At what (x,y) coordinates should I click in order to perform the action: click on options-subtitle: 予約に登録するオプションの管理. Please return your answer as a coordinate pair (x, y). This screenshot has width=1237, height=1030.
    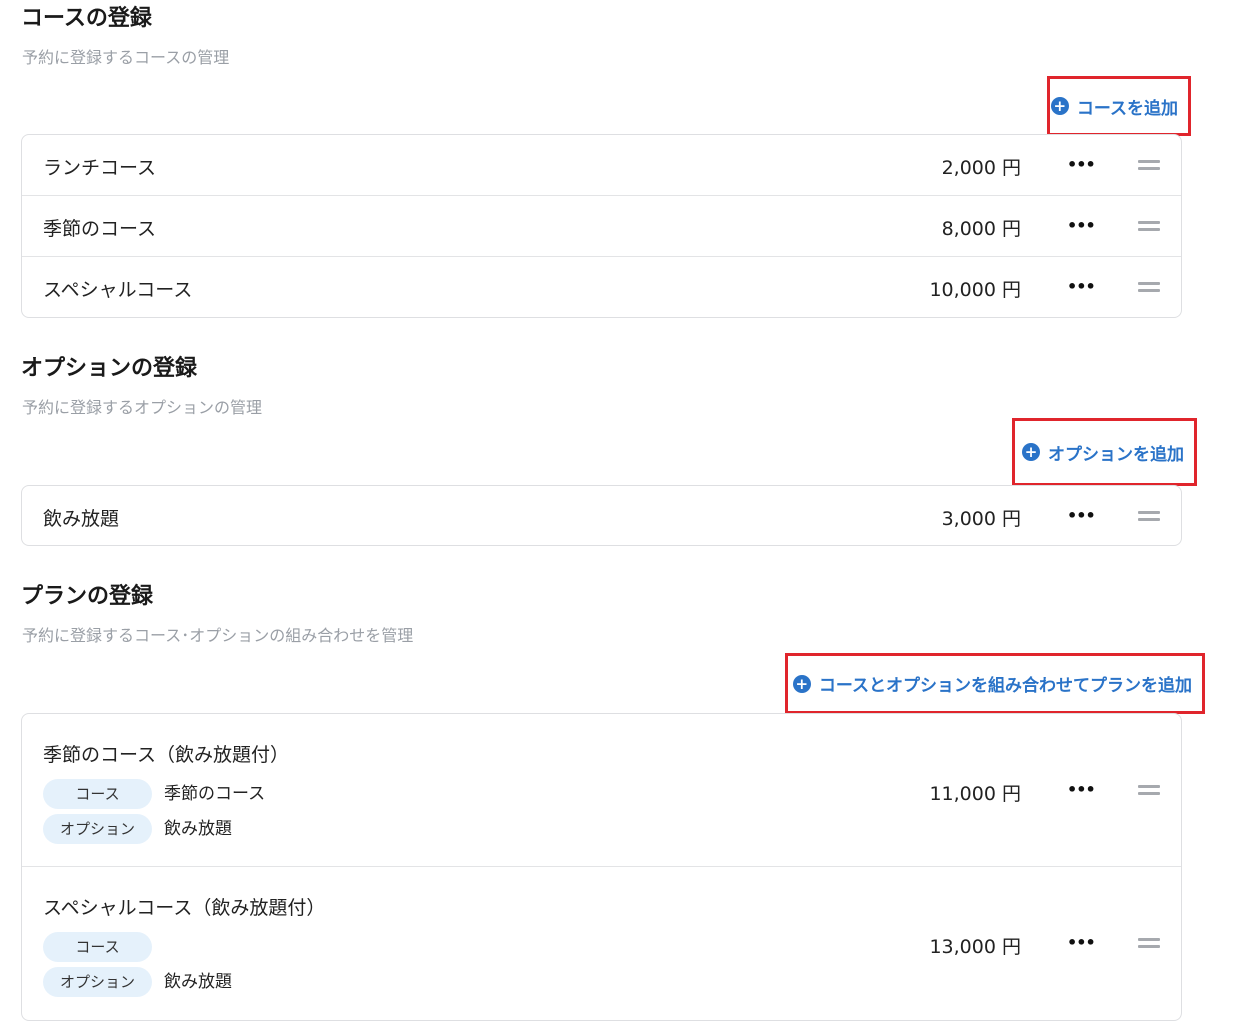
    Looking at the image, I should click on (142, 407).